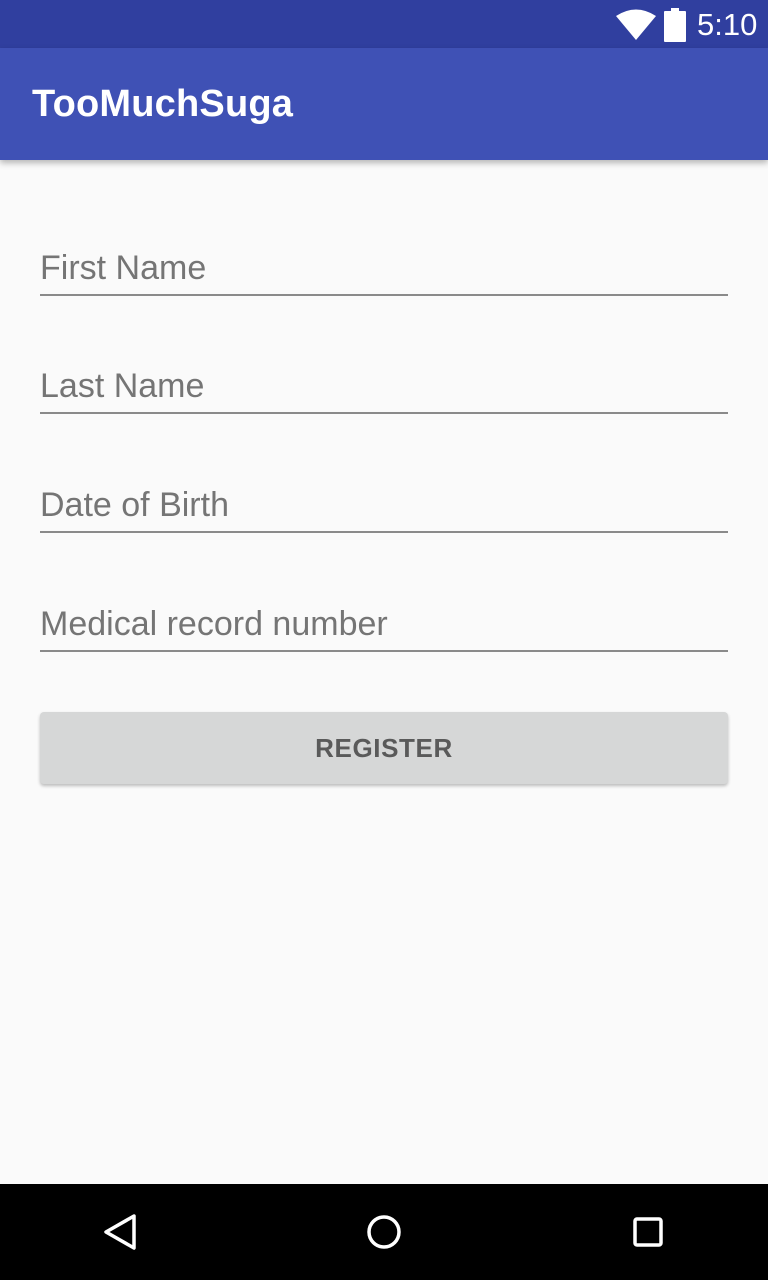 This screenshot has width=768, height=1280. I want to click on status-time: 5:10, so click(727, 24).